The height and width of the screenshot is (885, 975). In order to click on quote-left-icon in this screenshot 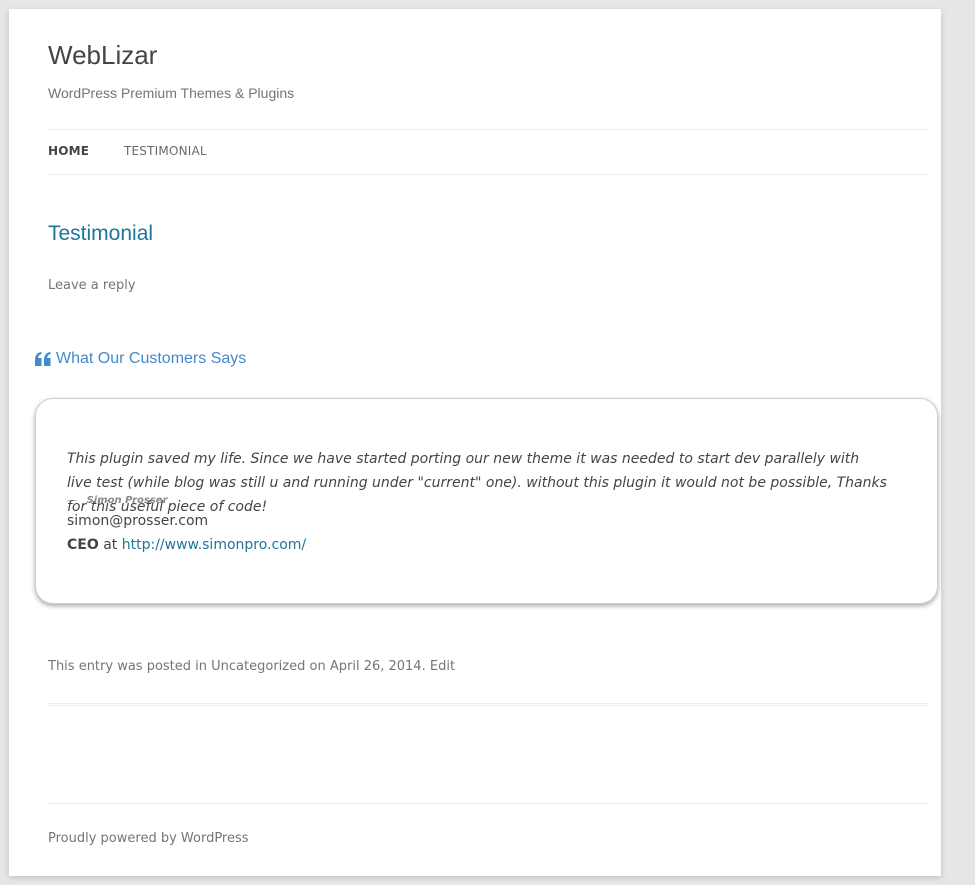, I will do `click(43, 359)`.